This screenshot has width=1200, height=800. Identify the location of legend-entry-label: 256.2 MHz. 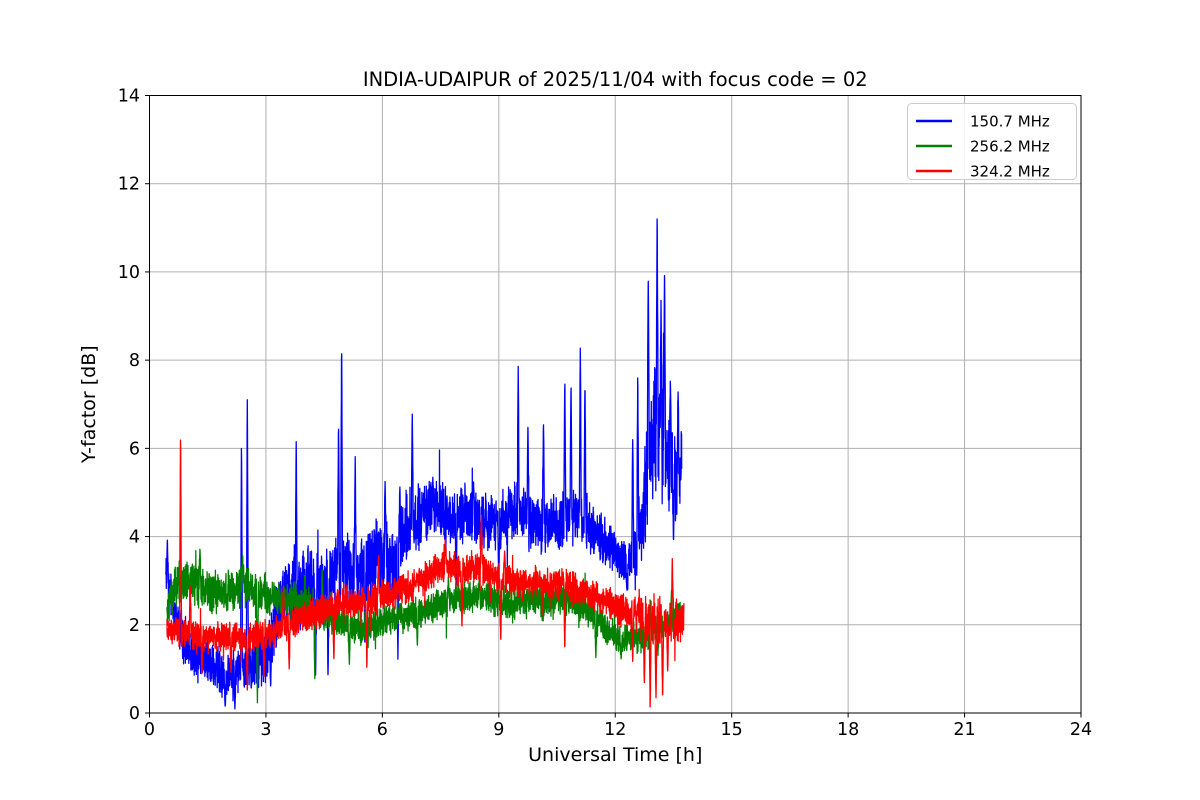
(1010, 147).